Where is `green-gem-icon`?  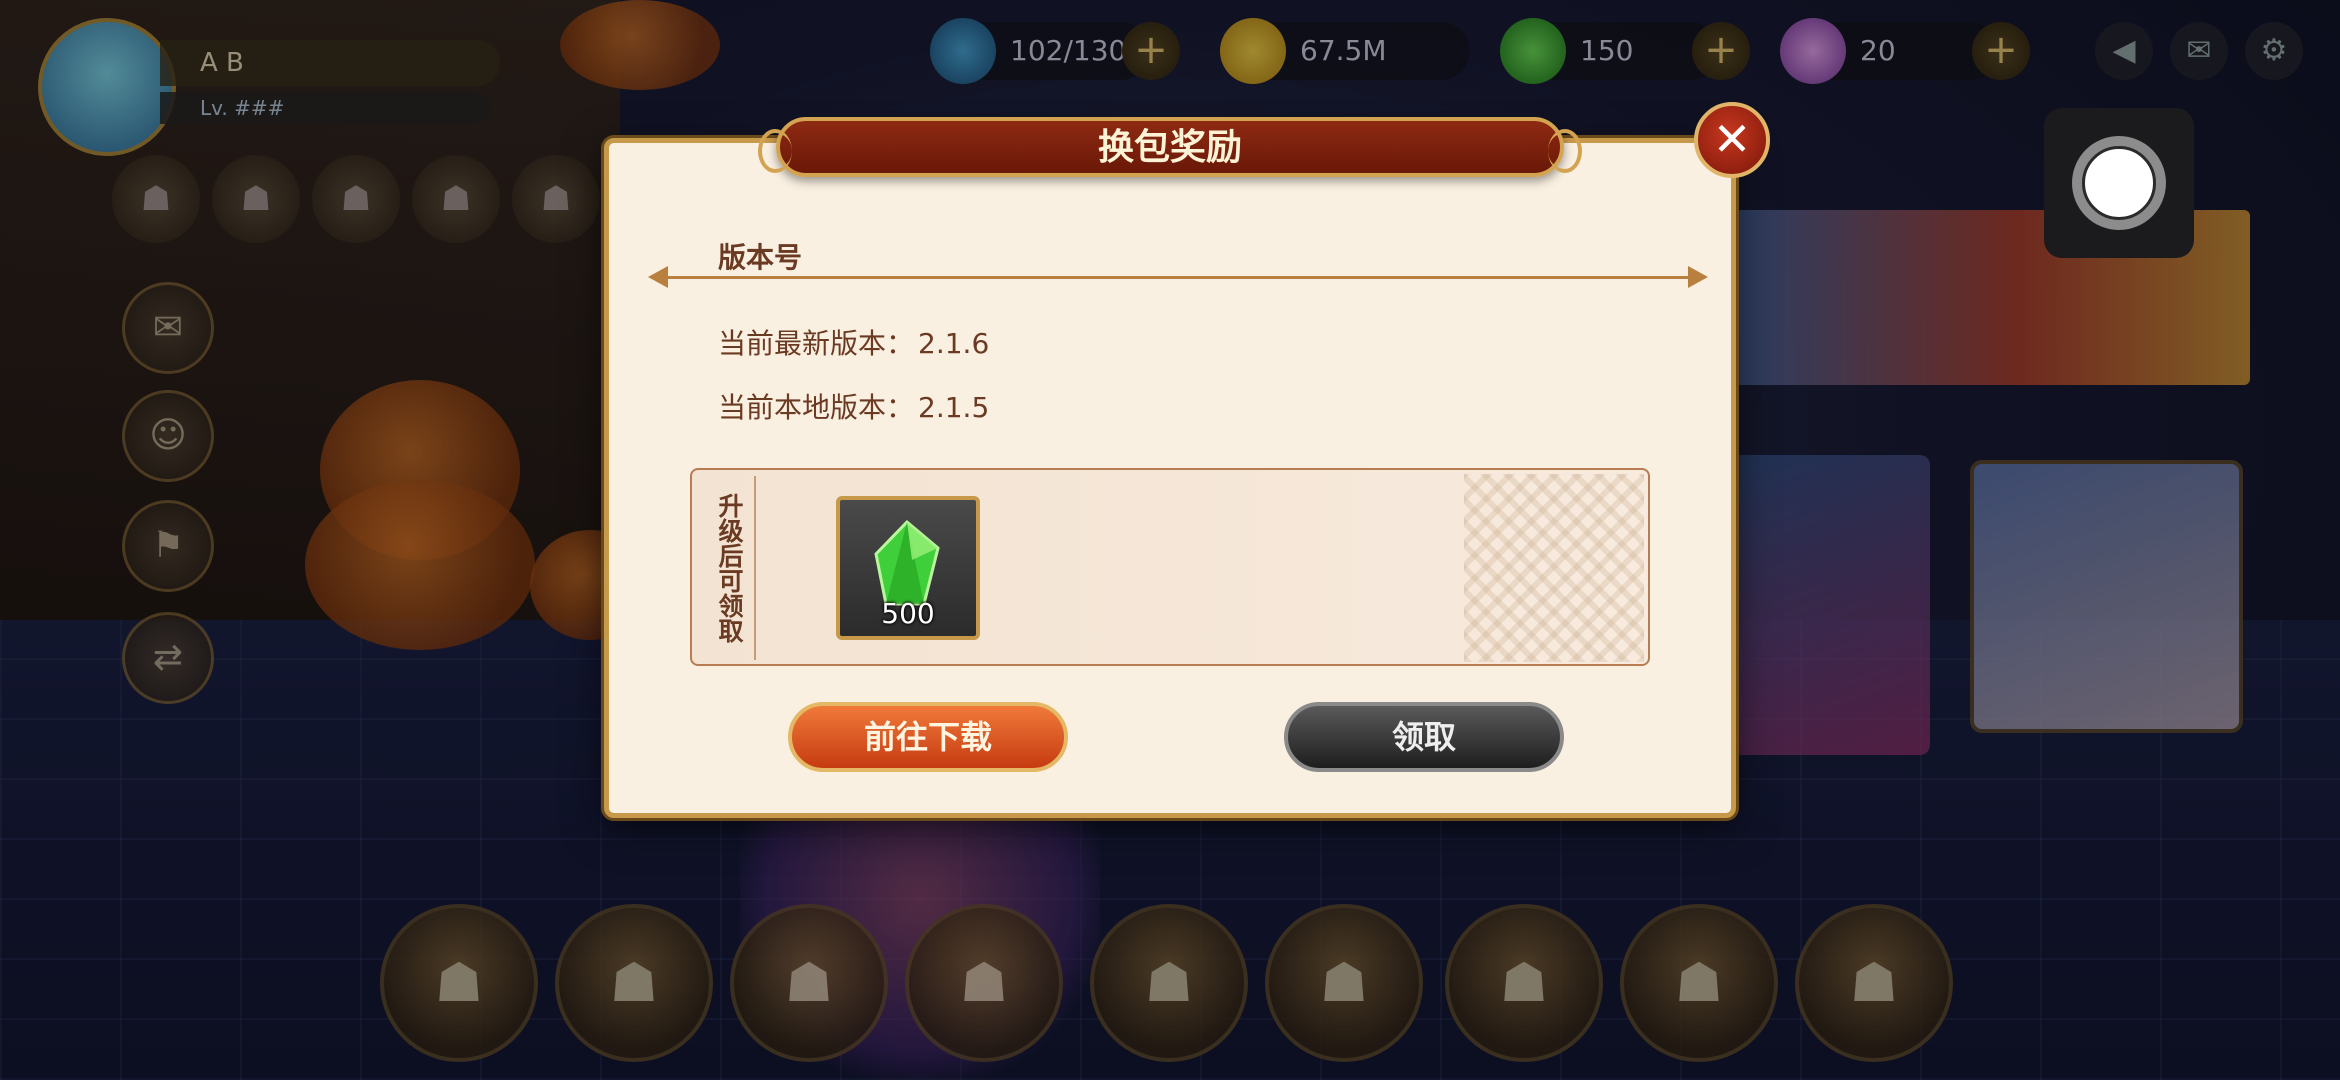 green-gem-icon is located at coordinates (907, 563).